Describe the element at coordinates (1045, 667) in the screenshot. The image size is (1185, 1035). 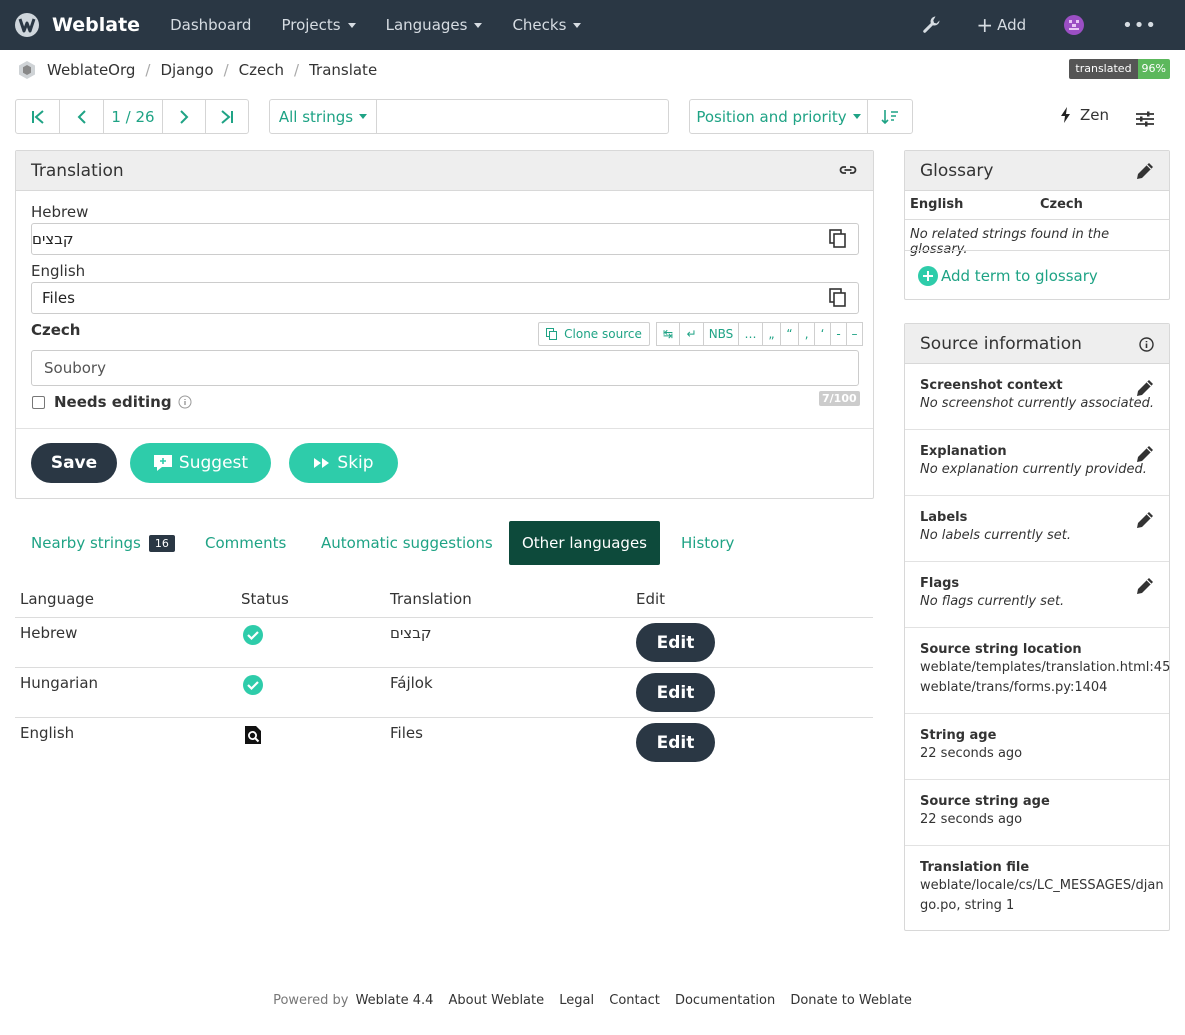
I see `source-location-link: weblate/templates/translation.html:45` at that location.